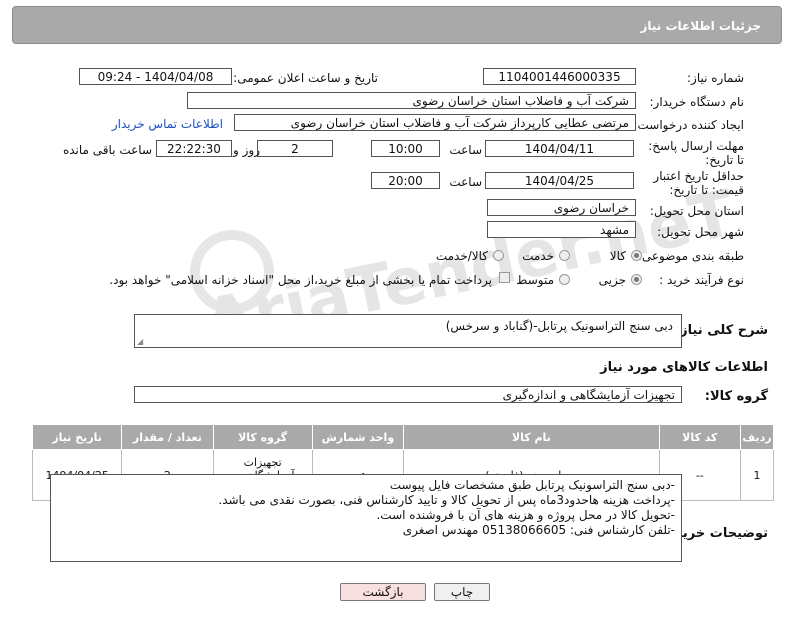  What do you see at coordinates (617, 256) in the screenshot?
I see `category-option-goods: کالا` at bounding box center [617, 256].